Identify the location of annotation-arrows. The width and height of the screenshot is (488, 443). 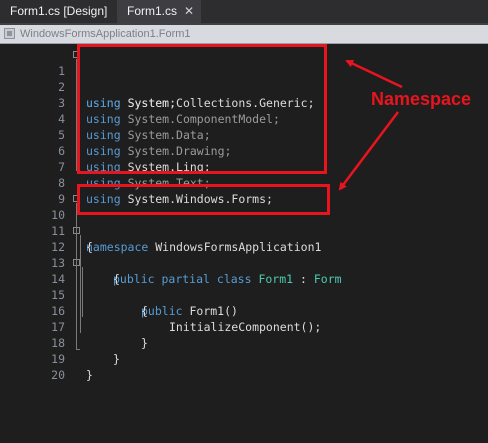
(370, 125).